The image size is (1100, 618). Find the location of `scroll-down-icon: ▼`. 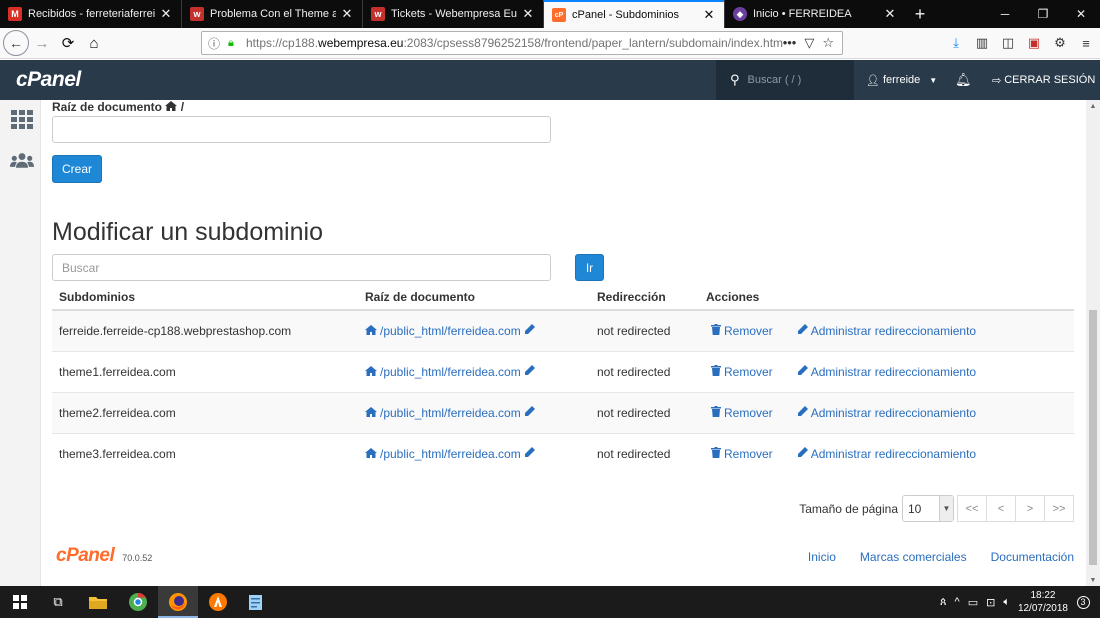

scroll-down-icon: ▼ is located at coordinates (1093, 580).